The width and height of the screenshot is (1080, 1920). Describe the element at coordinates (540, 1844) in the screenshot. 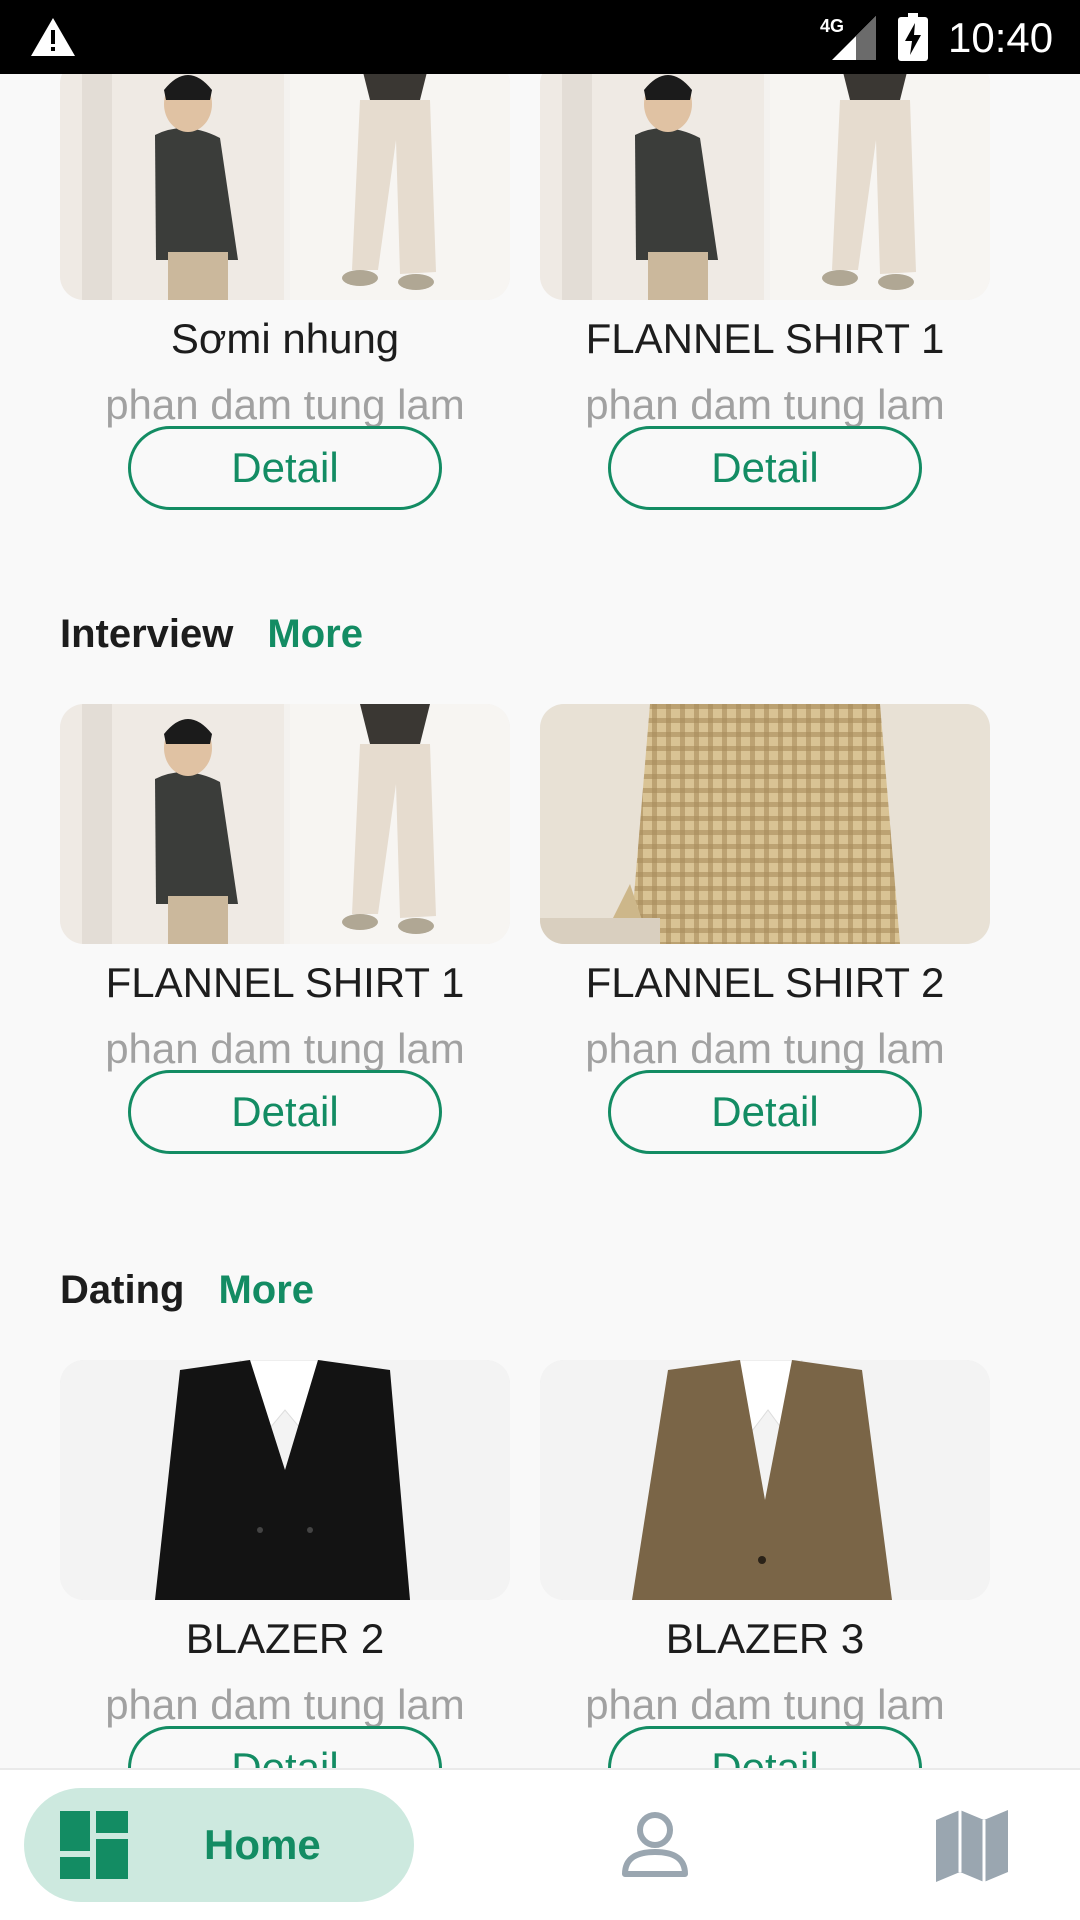

I see `bottom-navigation: Home` at that location.